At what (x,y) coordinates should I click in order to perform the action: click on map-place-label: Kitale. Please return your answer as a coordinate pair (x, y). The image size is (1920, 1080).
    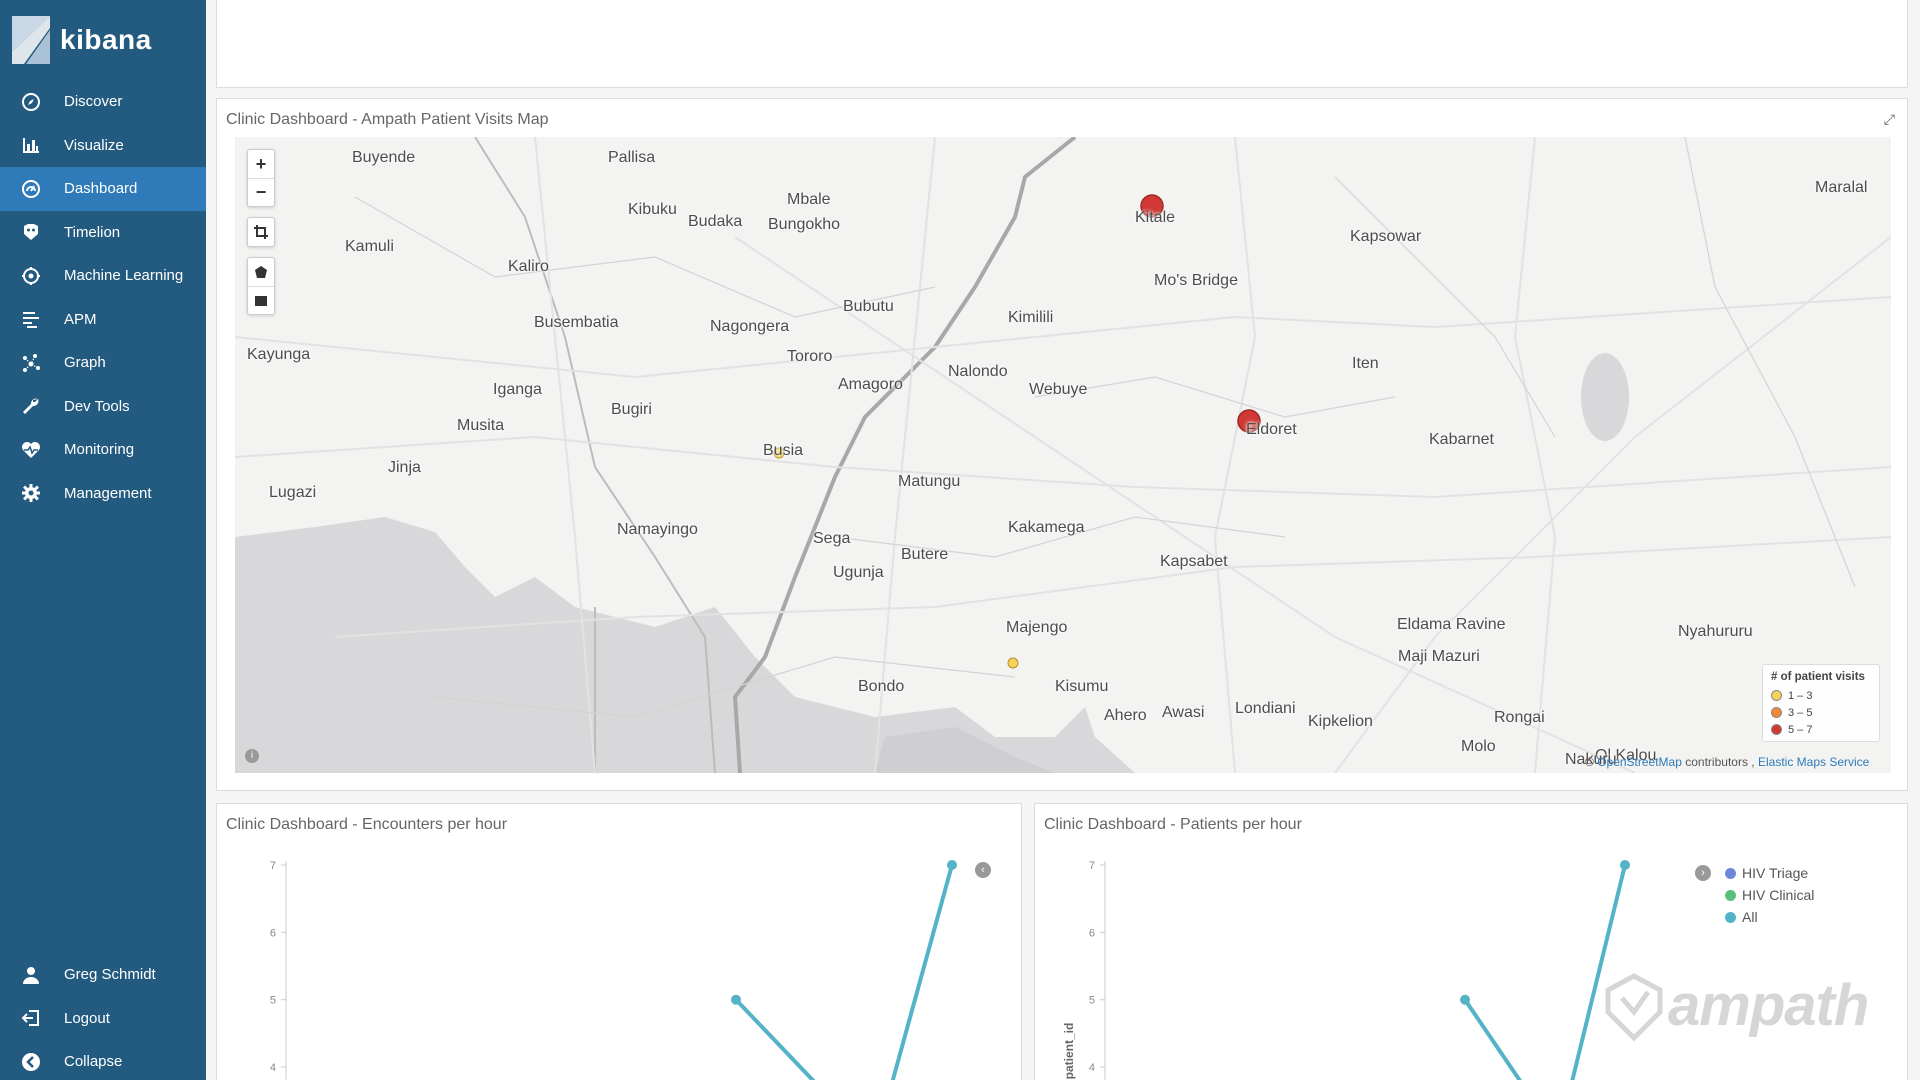
    Looking at the image, I should click on (1155, 217).